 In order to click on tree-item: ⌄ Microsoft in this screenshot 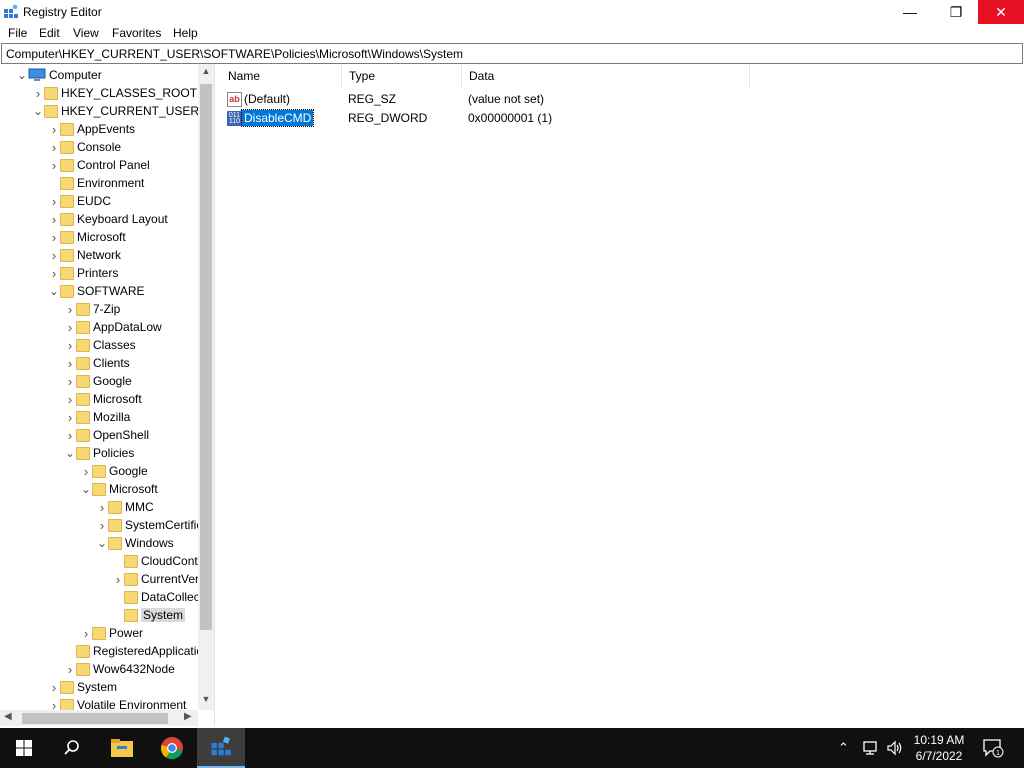, I will do `click(119, 489)`.